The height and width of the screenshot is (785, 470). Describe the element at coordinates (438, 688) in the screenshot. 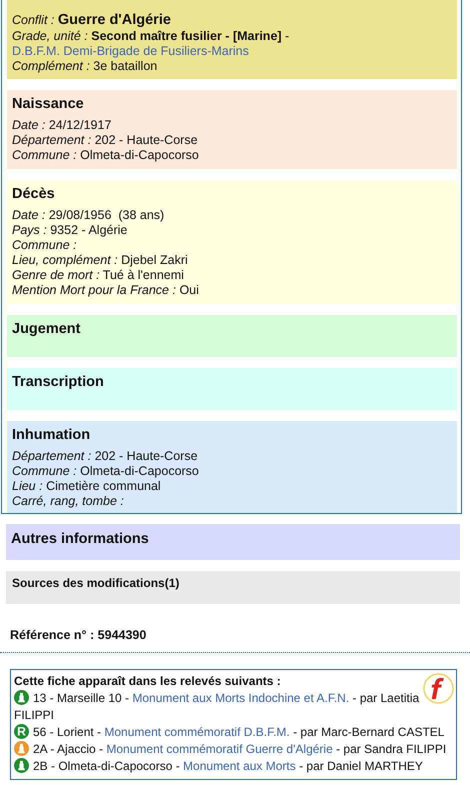

I see `logo-icon` at that location.